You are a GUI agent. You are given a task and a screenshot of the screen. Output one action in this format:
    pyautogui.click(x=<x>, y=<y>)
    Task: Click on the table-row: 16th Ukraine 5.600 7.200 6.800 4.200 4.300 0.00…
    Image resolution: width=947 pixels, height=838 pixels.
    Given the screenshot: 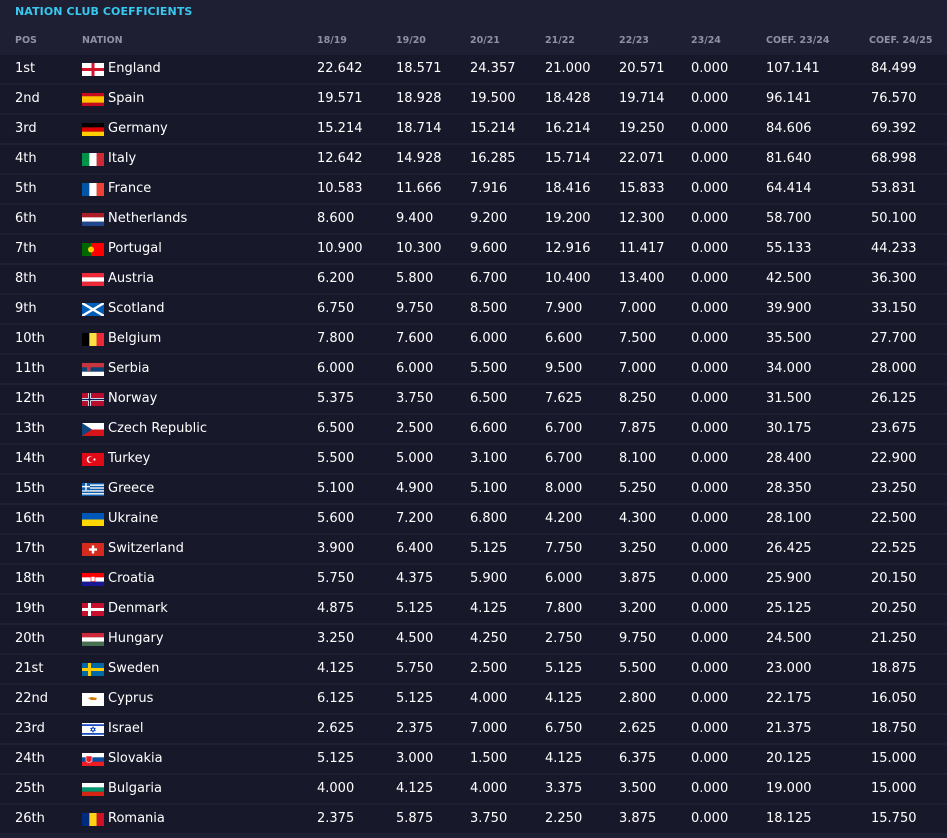 What is the action you would take?
    pyautogui.click(x=473, y=519)
    